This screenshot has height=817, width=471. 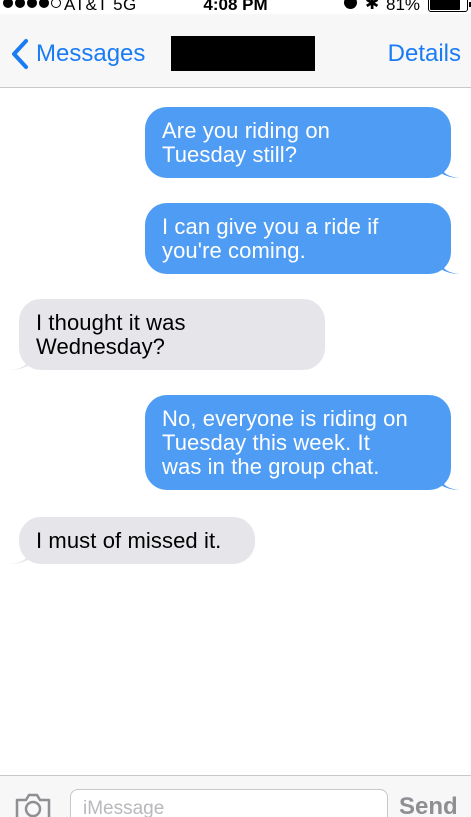 What do you see at coordinates (20, 54) in the screenshot?
I see `chevron-left-icon` at bounding box center [20, 54].